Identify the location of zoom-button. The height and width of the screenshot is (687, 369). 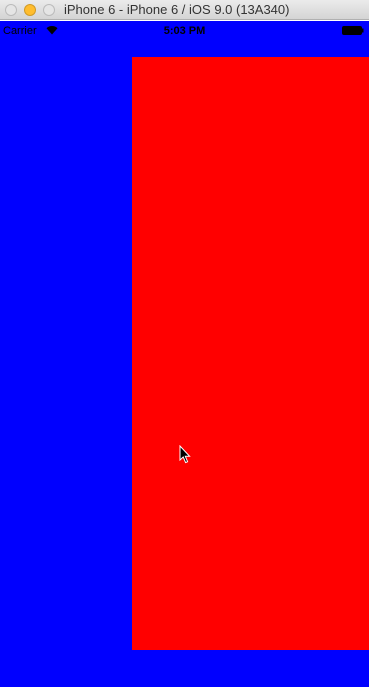
(49, 10).